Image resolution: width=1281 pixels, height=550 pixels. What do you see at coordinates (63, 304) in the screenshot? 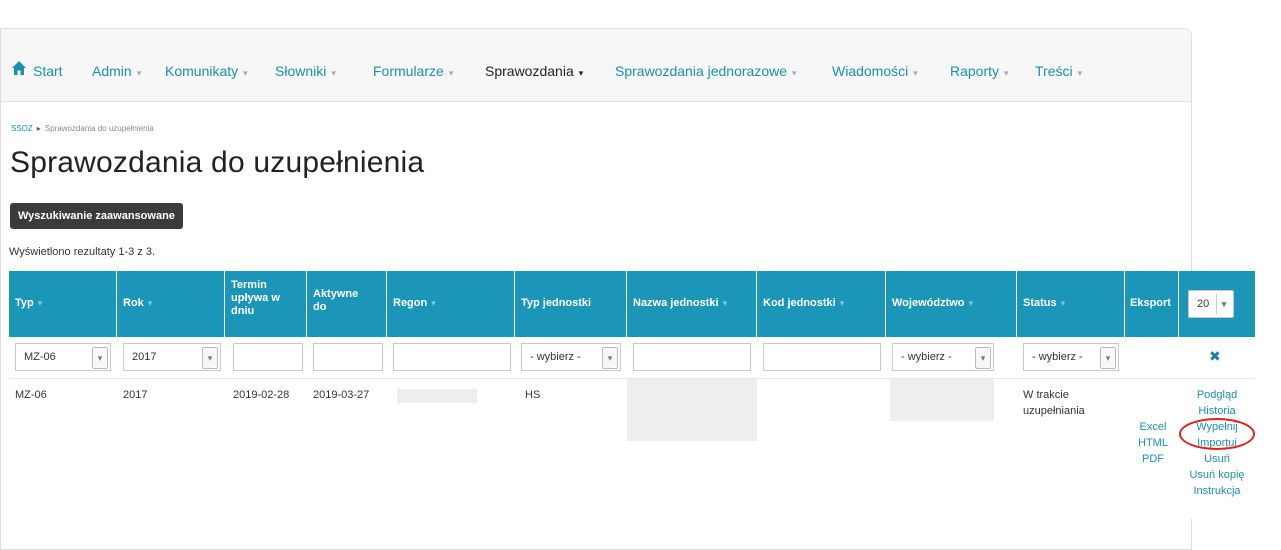
I see `col-header-typ: Typ ▾` at bounding box center [63, 304].